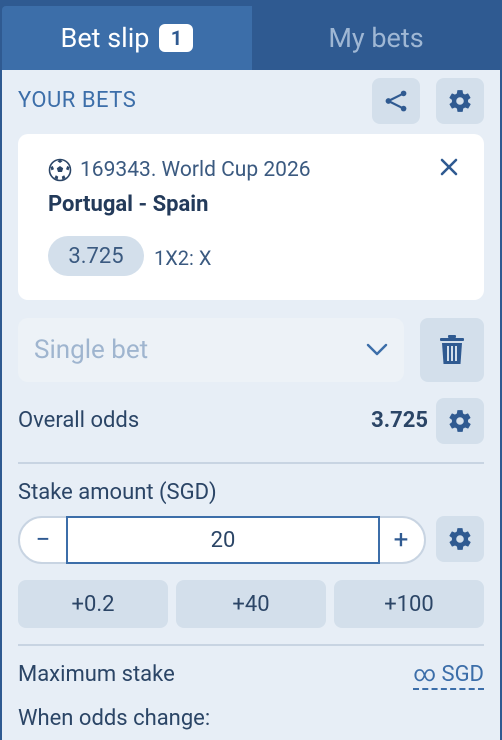 The width and height of the screenshot is (502, 740). I want to click on match-name: Portugal - Spain, so click(128, 204).